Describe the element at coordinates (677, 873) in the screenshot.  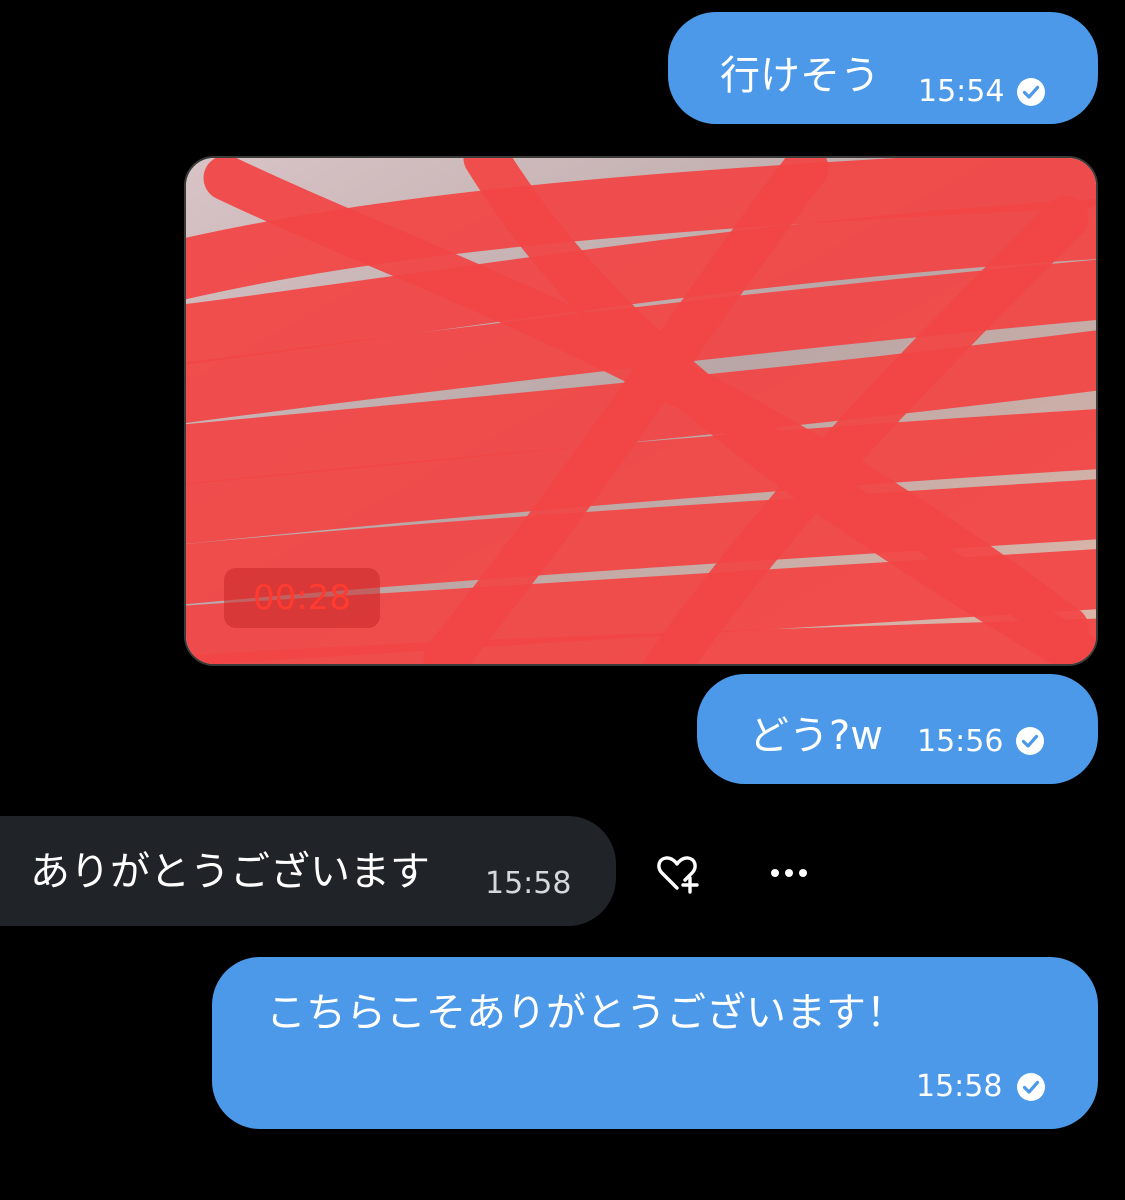
I see `heart-plus-icon` at that location.